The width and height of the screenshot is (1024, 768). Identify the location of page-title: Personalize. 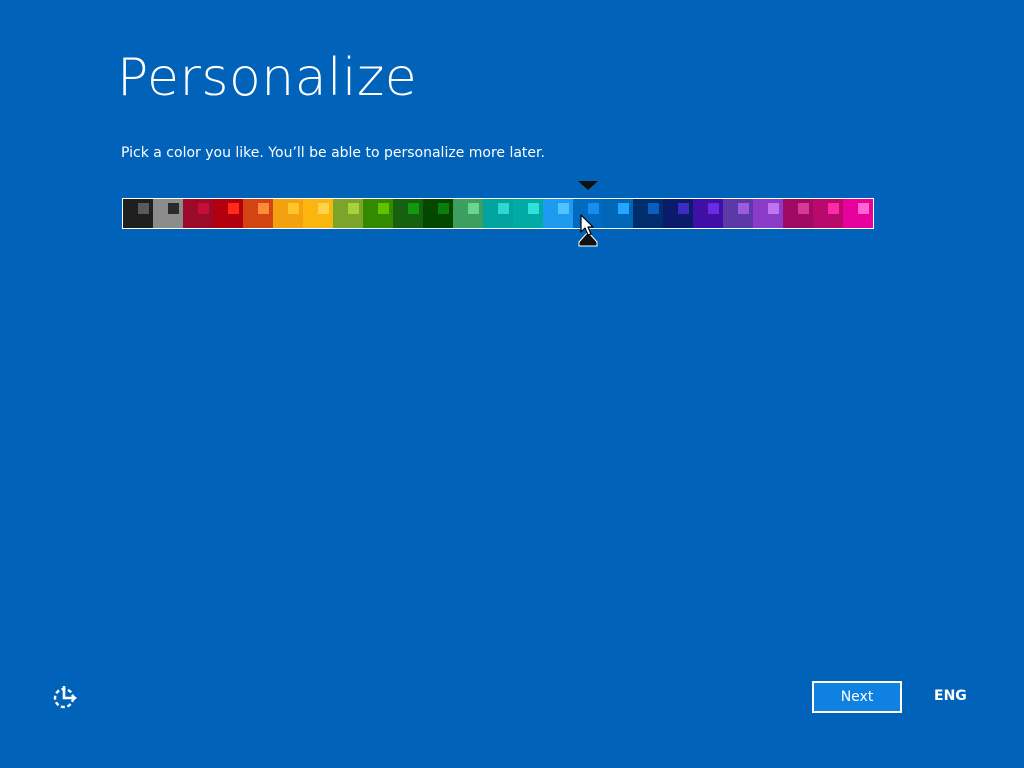
(267, 78).